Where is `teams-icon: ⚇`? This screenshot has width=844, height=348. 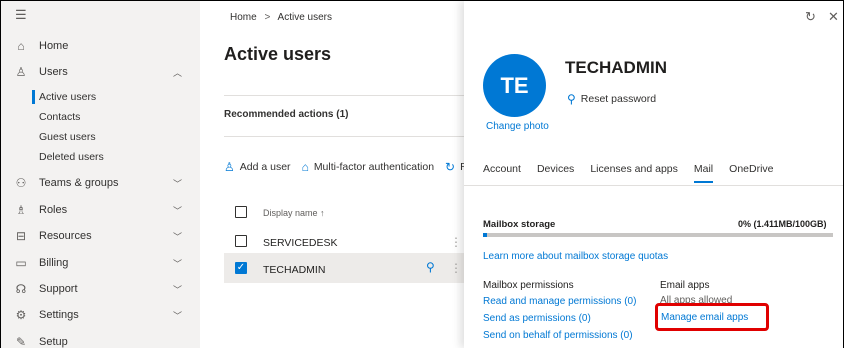
teams-icon: ⚇ is located at coordinates (21, 183).